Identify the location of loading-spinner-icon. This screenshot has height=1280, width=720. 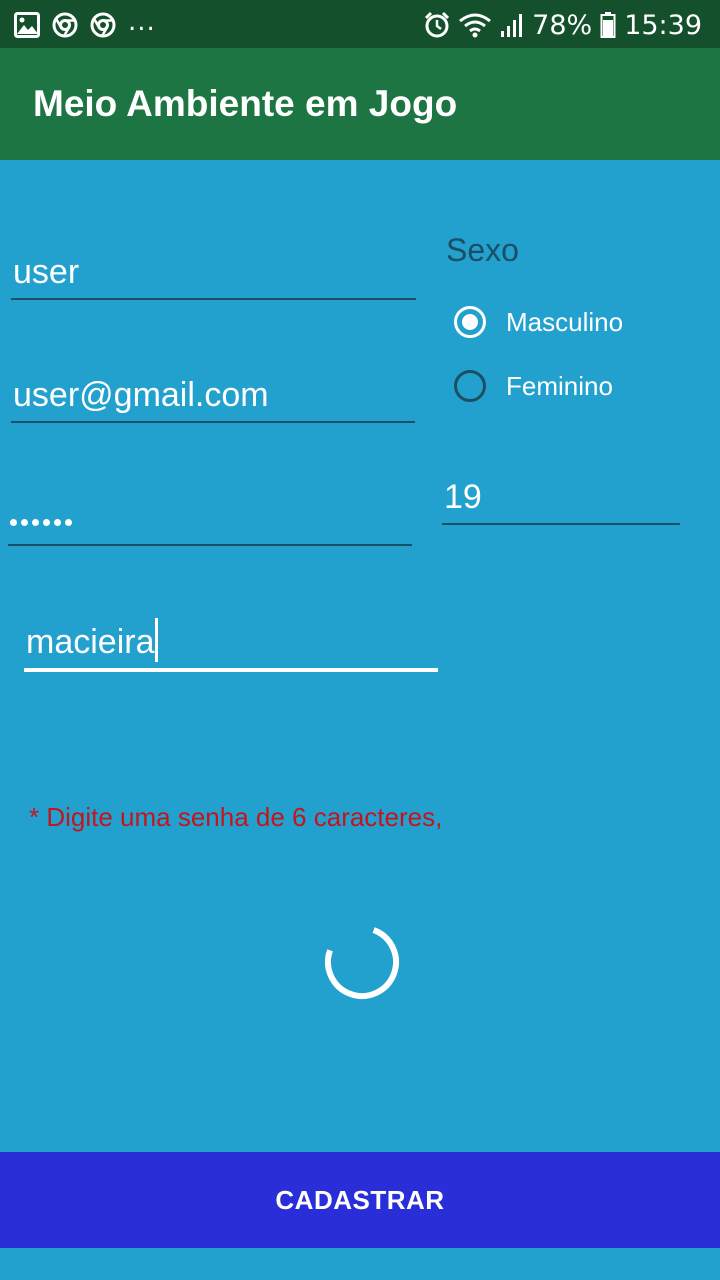
(362, 962).